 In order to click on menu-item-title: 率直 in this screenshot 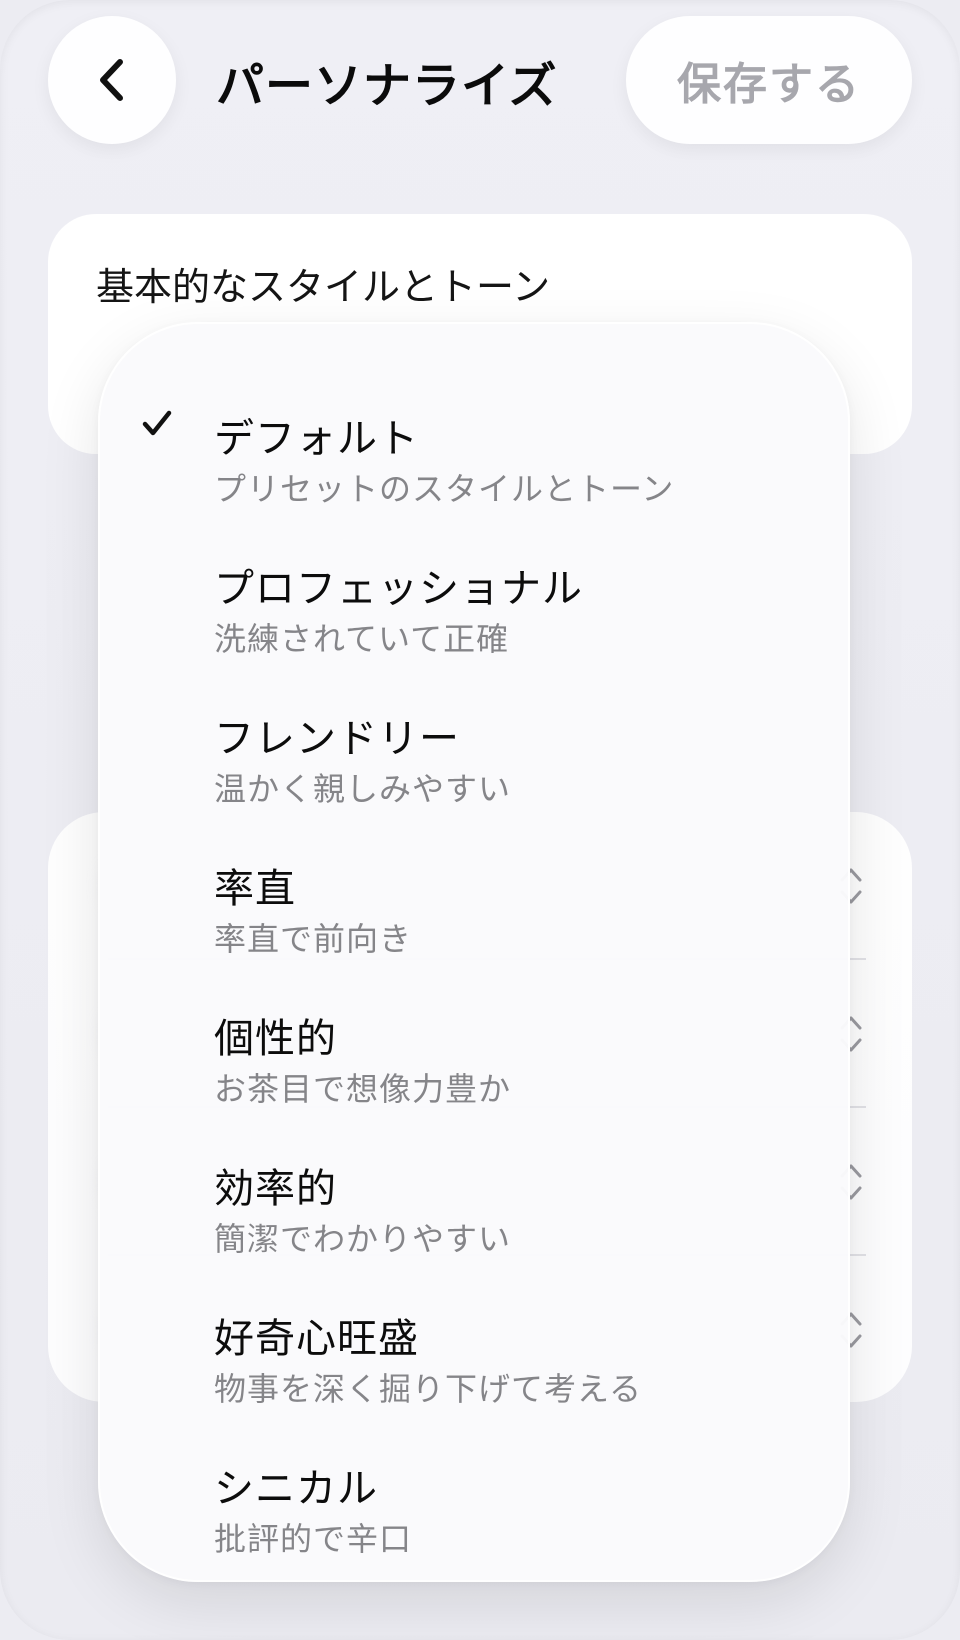, I will do `click(255, 889)`.